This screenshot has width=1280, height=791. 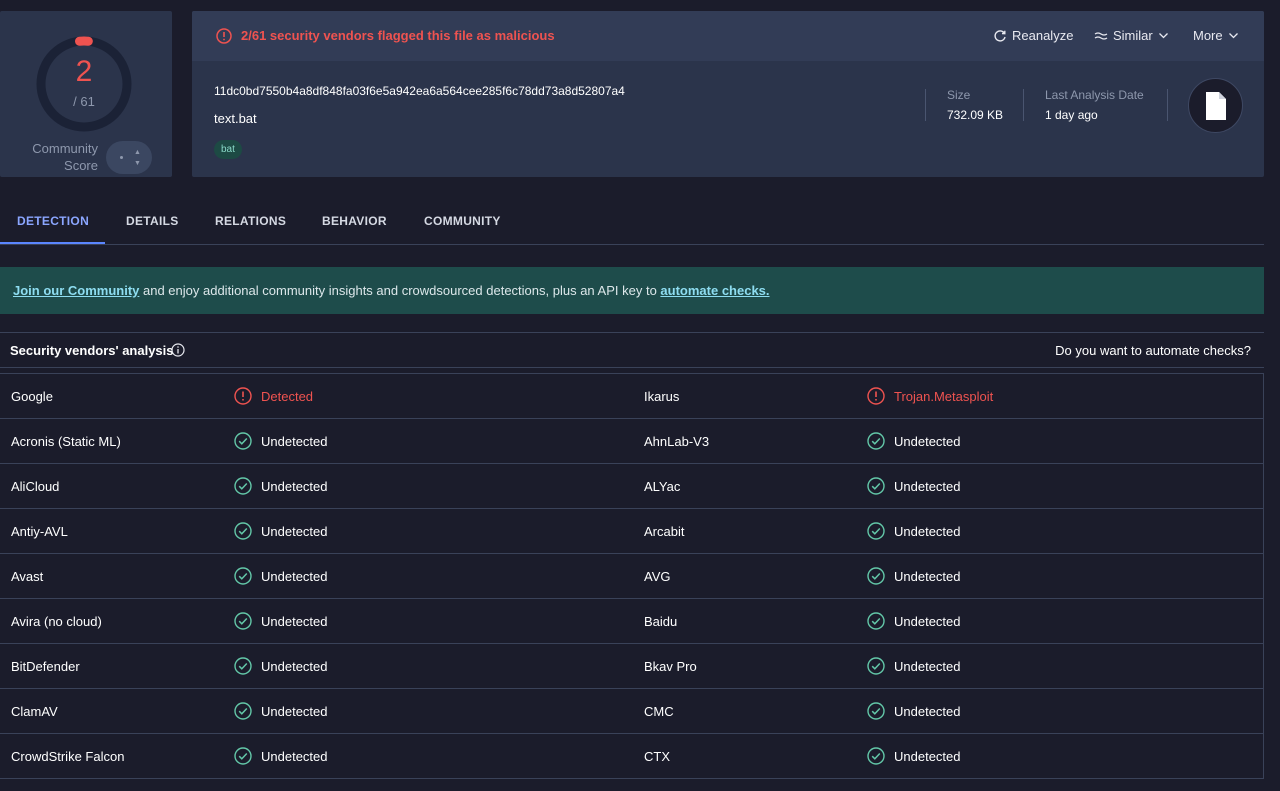 I want to click on refresh-icon, so click(x=1000, y=35).